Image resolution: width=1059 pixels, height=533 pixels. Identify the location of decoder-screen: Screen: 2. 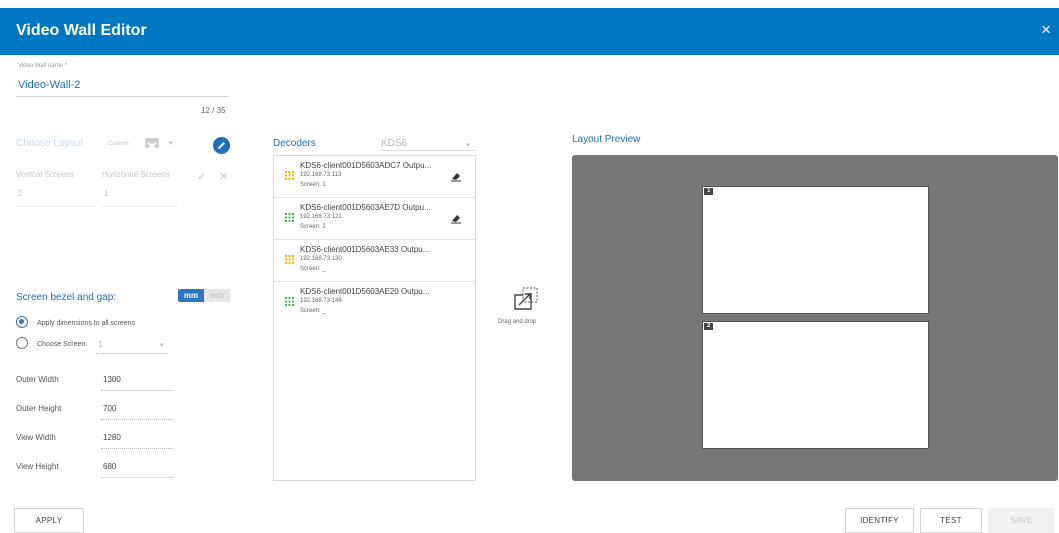
(313, 227).